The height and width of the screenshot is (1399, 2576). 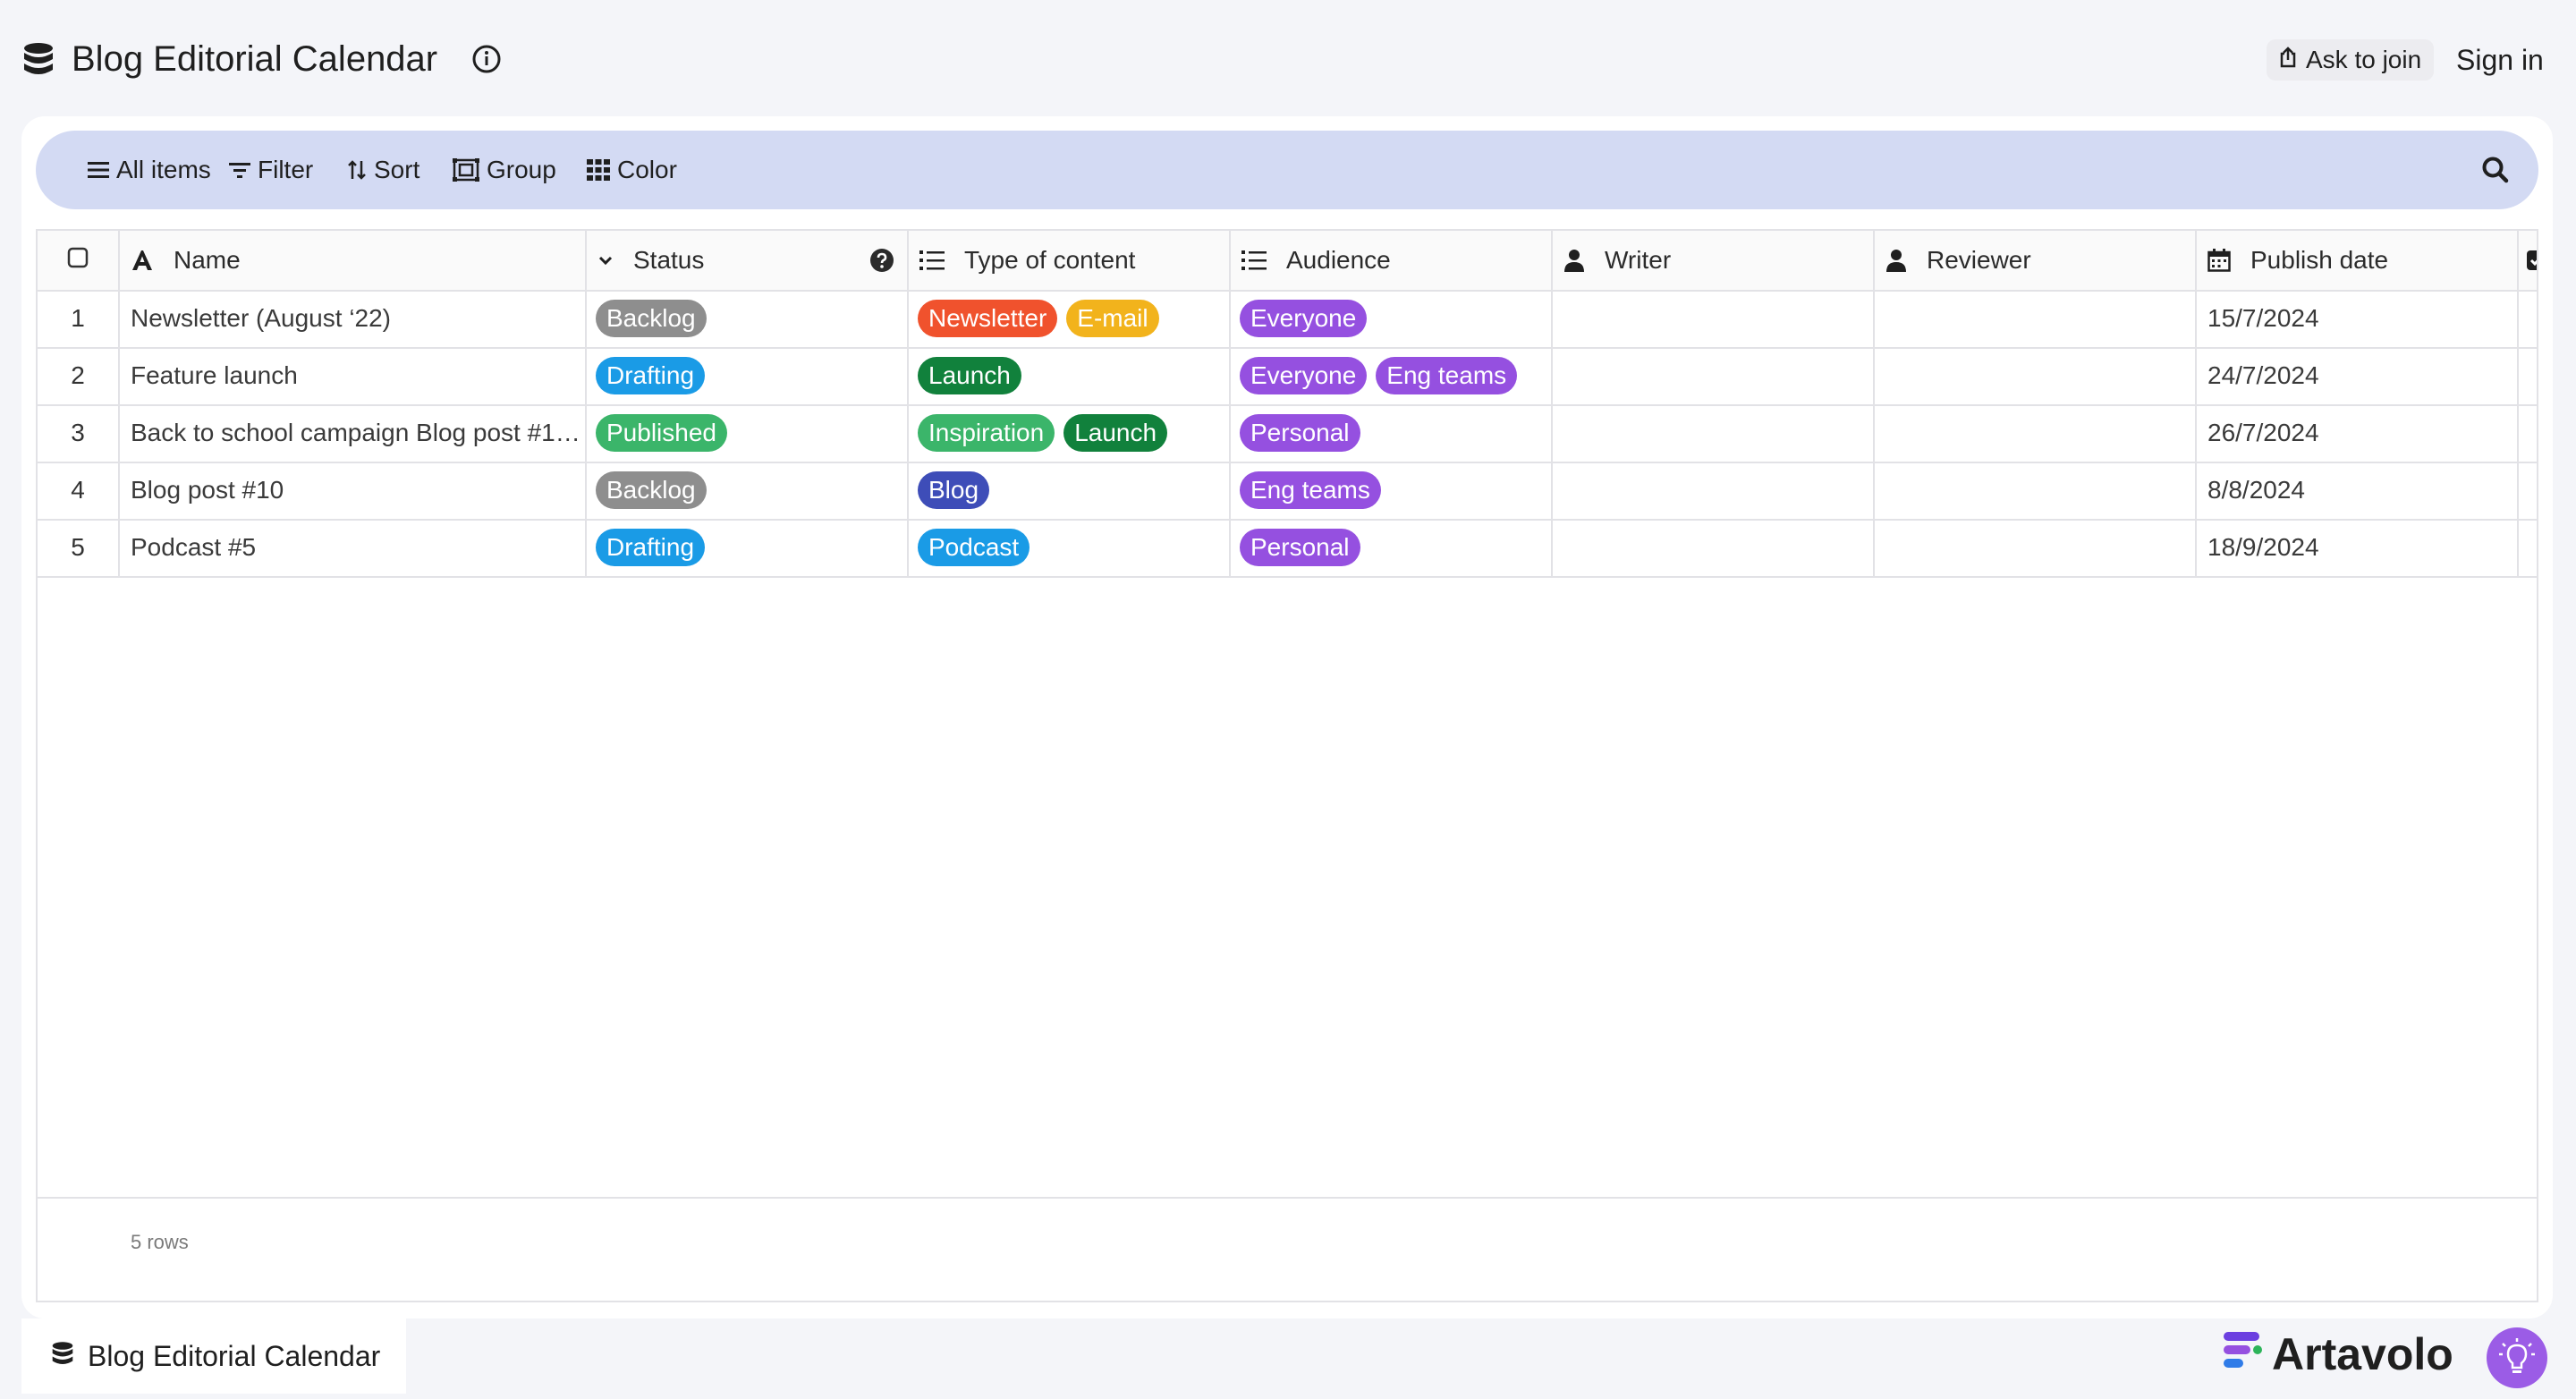 I want to click on column-header-publish-date: Publish date, so click(x=2358, y=260).